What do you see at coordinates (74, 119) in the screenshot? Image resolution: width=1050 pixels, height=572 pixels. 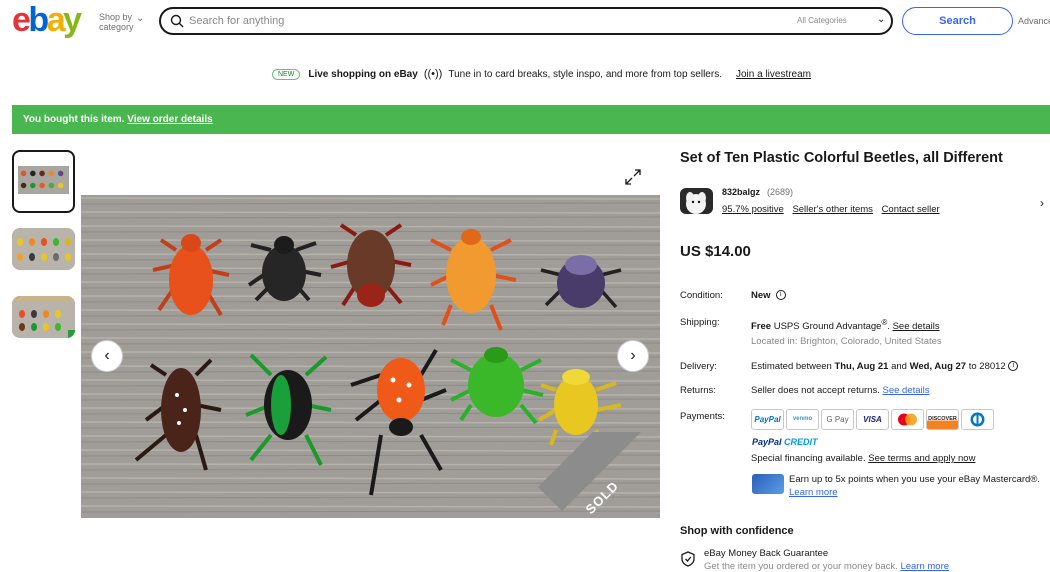 I see `banner-text: You bought this item.` at bounding box center [74, 119].